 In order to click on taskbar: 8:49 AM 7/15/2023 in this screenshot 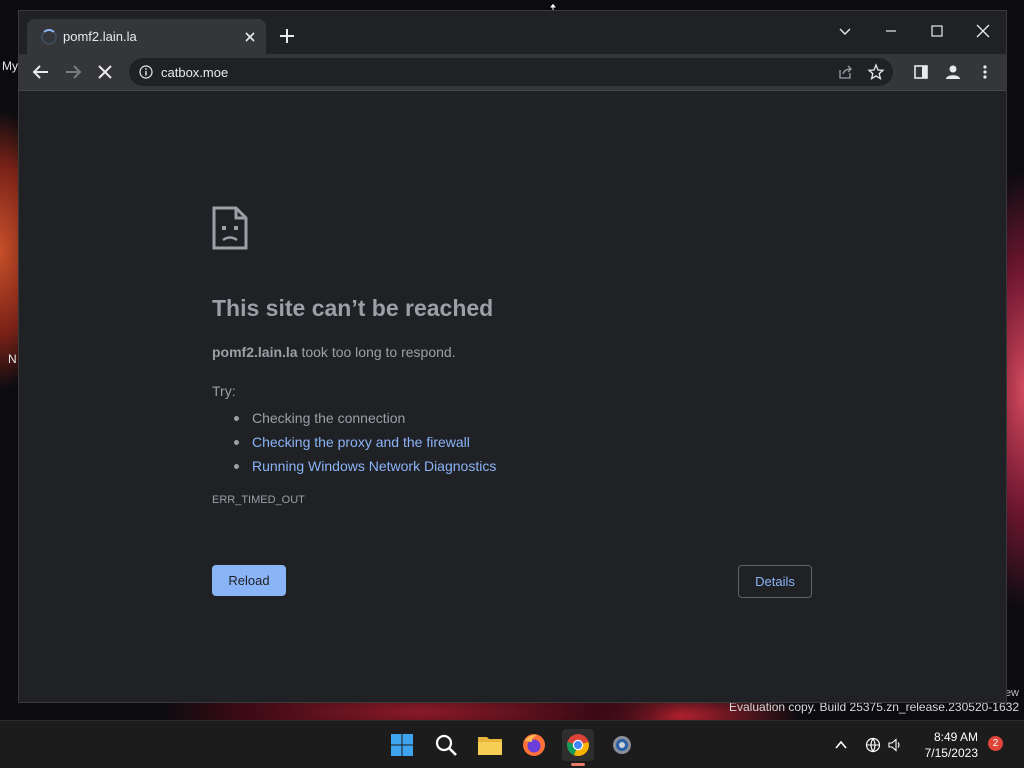, I will do `click(512, 744)`.